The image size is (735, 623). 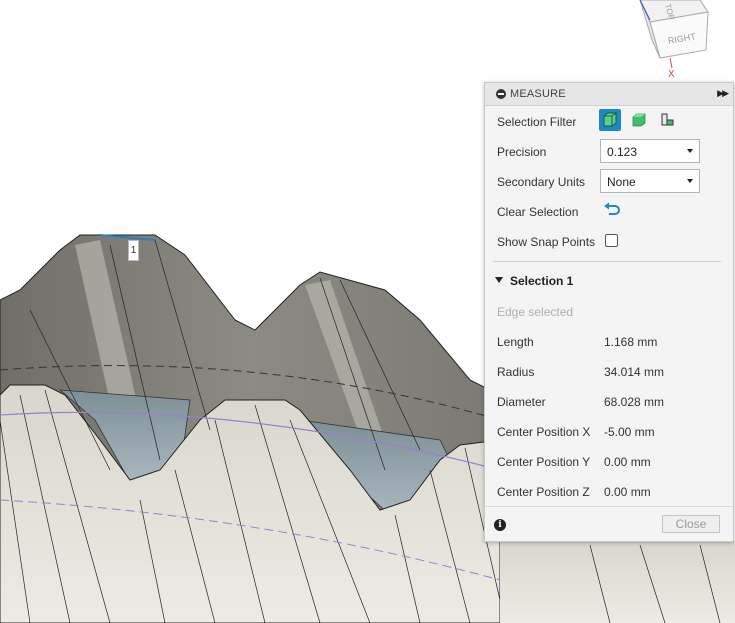 What do you see at coordinates (609, 94) in the screenshot?
I see `panel-header: MEASURE ▶▶` at bounding box center [609, 94].